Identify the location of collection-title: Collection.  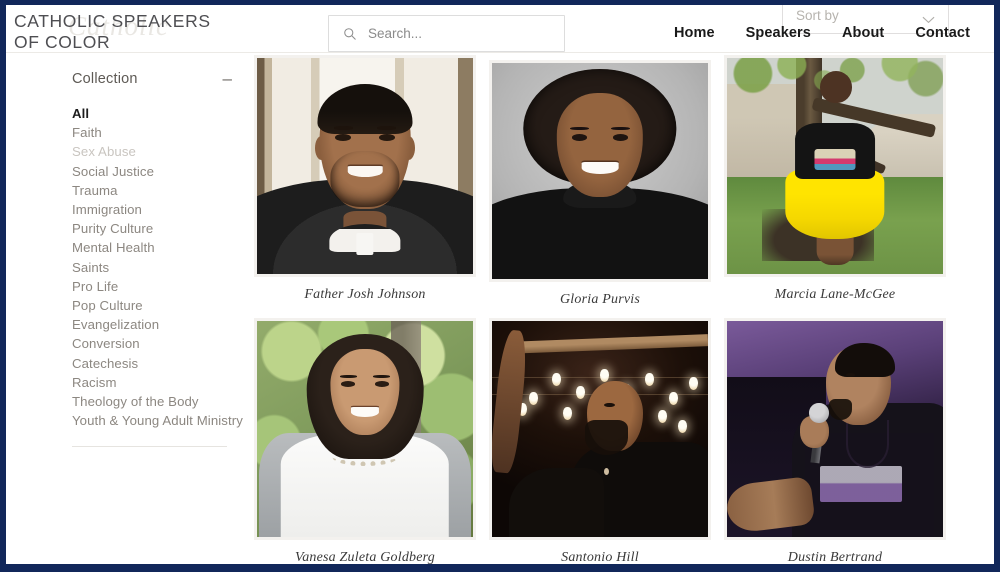
(105, 79).